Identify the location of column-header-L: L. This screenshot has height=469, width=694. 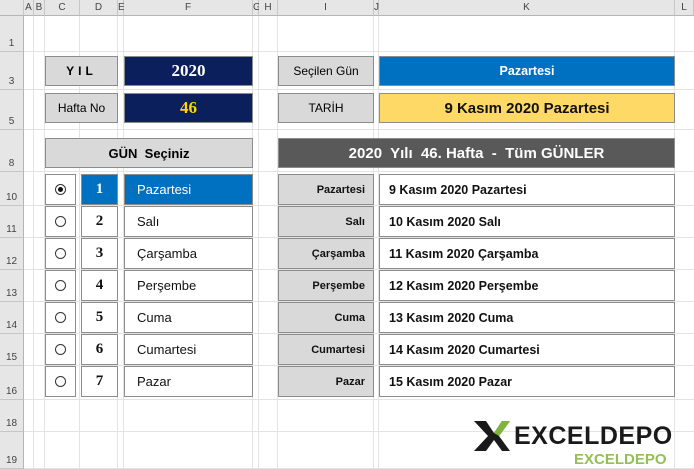
(684, 8).